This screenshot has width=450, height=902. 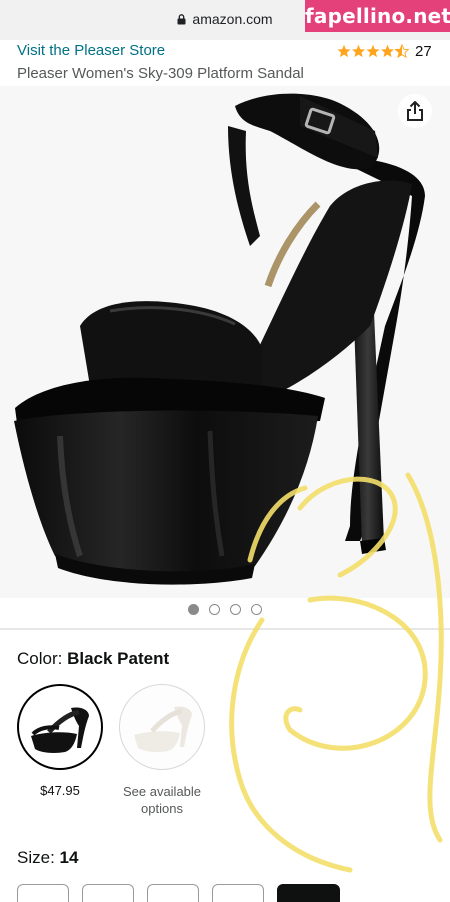 I want to click on size-selection-label: Size: 14, so click(x=47, y=858).